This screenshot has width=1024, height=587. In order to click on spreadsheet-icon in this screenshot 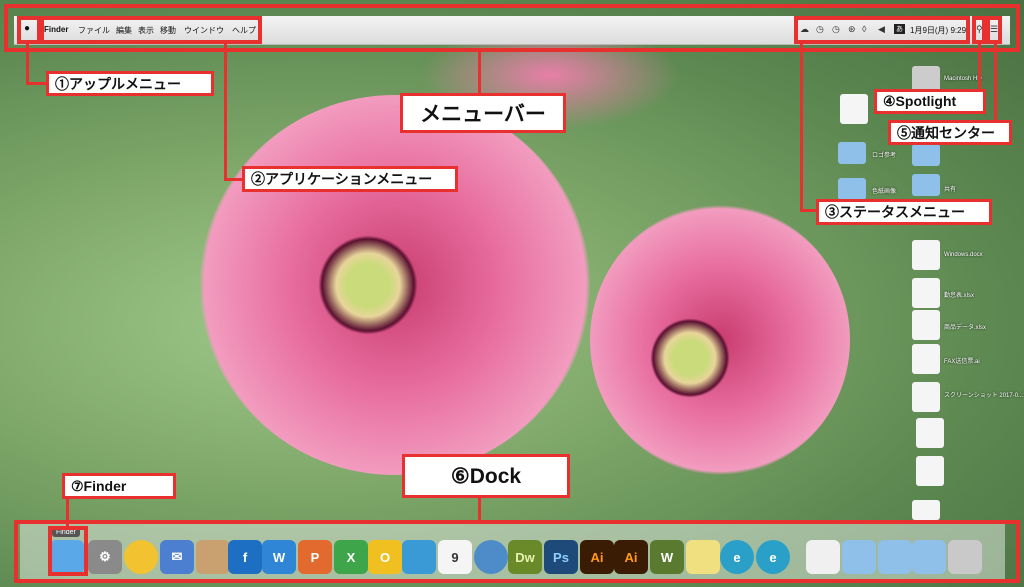, I will do `click(926, 293)`.